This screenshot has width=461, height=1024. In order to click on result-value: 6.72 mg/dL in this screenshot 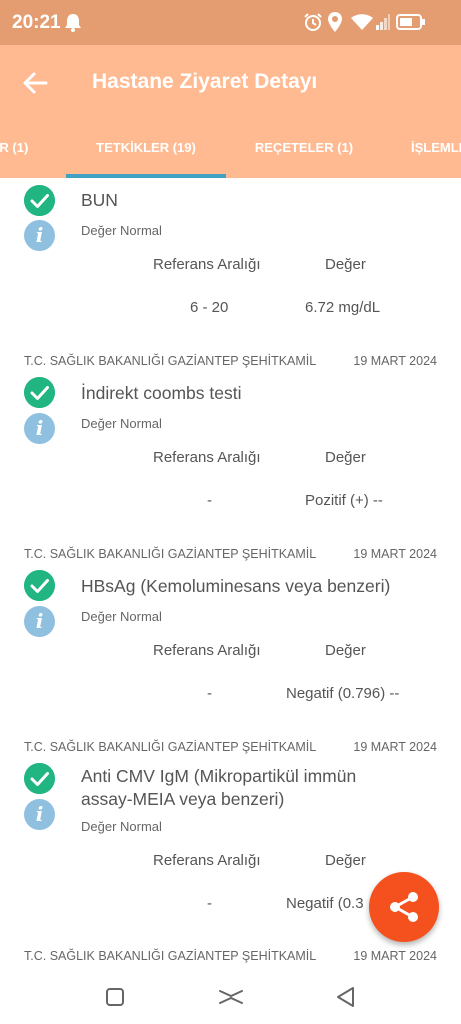, I will do `click(343, 307)`.